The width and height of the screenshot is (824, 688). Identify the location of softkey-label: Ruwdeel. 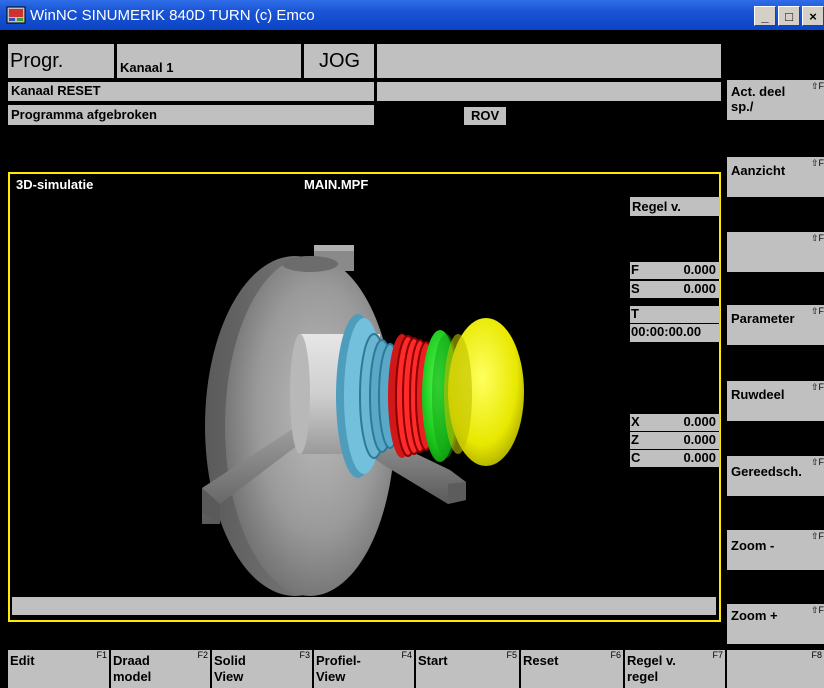
(758, 394).